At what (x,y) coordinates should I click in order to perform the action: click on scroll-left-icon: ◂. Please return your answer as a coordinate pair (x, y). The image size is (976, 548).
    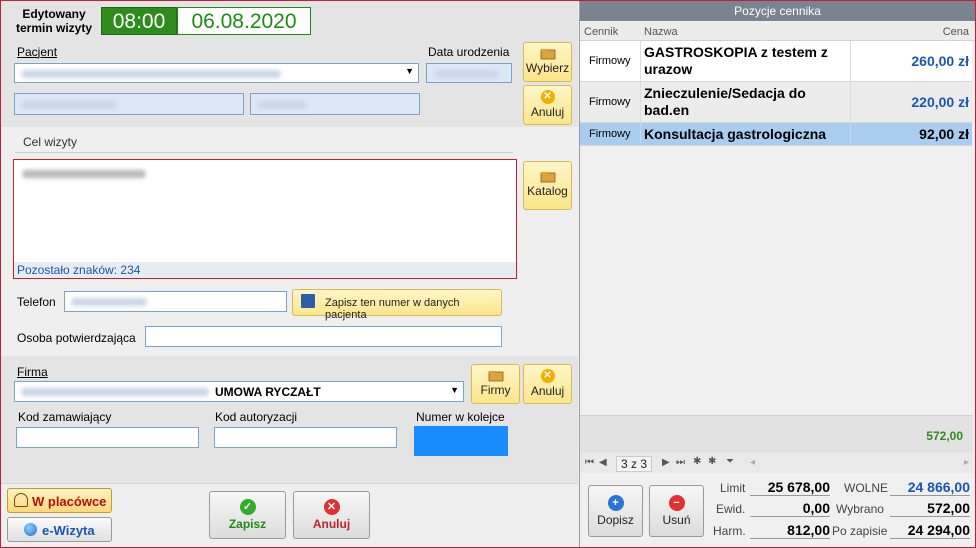
    Looking at the image, I should click on (752, 462).